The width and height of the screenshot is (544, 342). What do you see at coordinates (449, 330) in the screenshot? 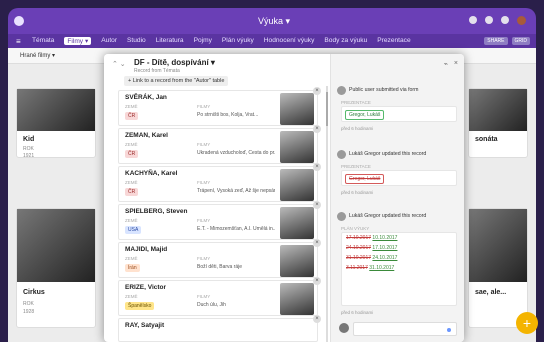
I see `send-indicator-icon` at bounding box center [449, 330].